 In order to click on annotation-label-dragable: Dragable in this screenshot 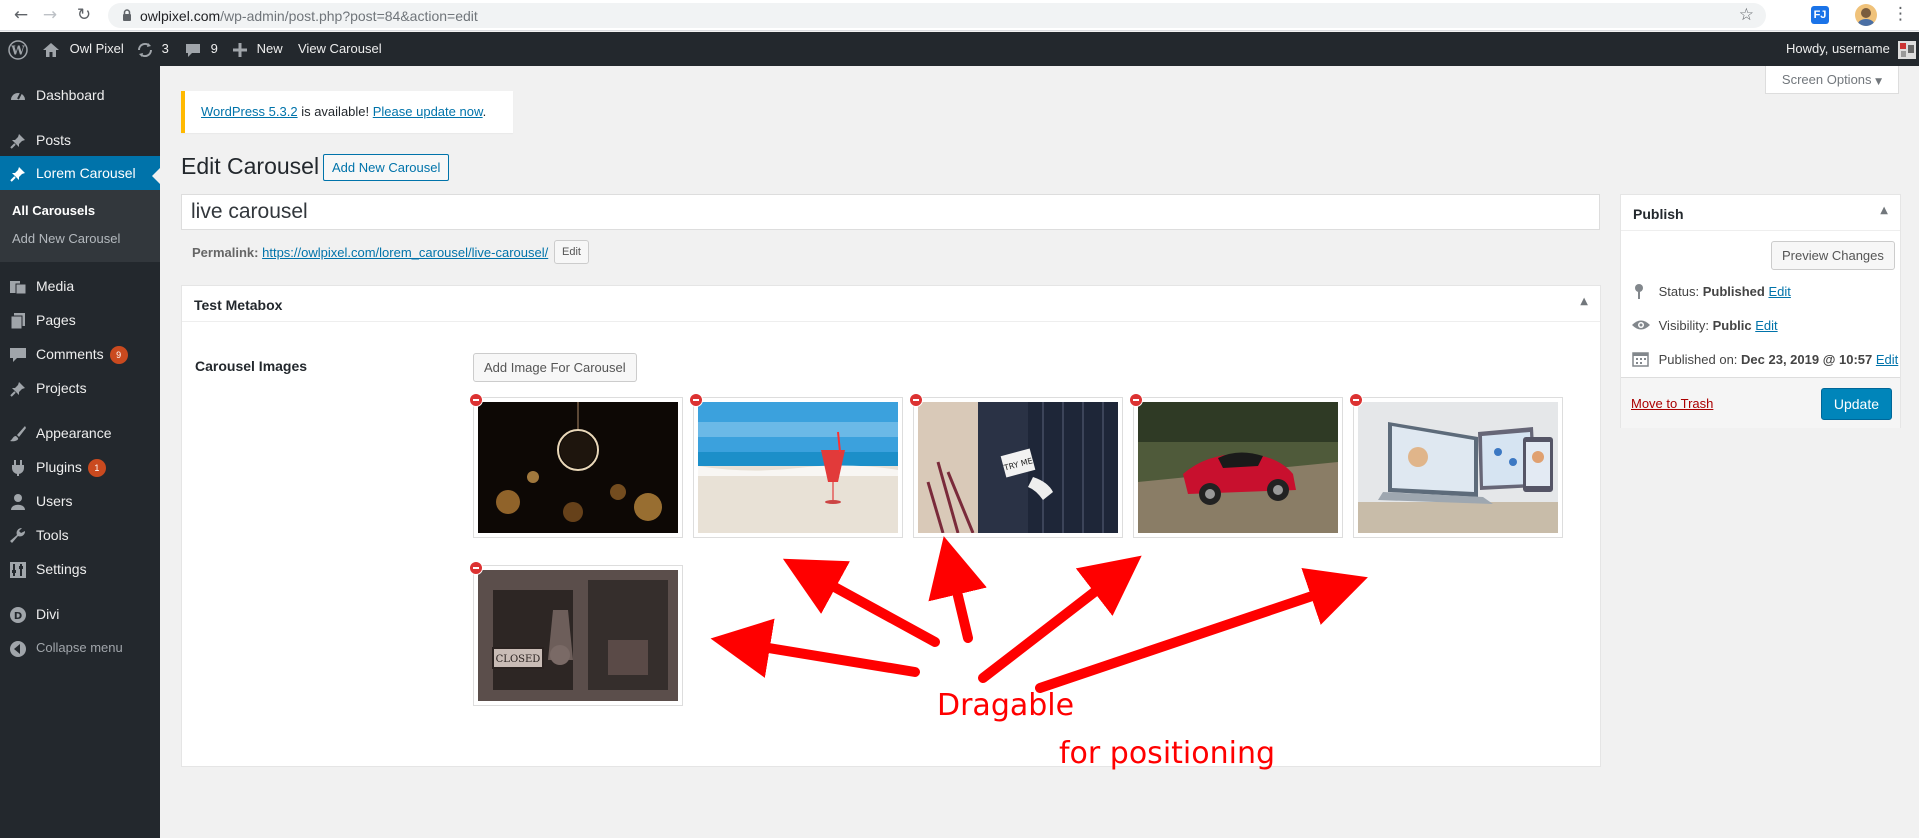, I will do `click(1006, 705)`.